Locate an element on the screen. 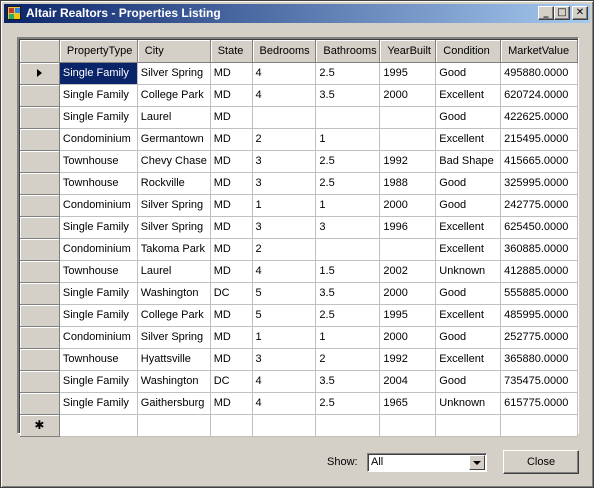 This screenshot has height=488, width=594. table-cell: 495880.0000 is located at coordinates (539, 73).